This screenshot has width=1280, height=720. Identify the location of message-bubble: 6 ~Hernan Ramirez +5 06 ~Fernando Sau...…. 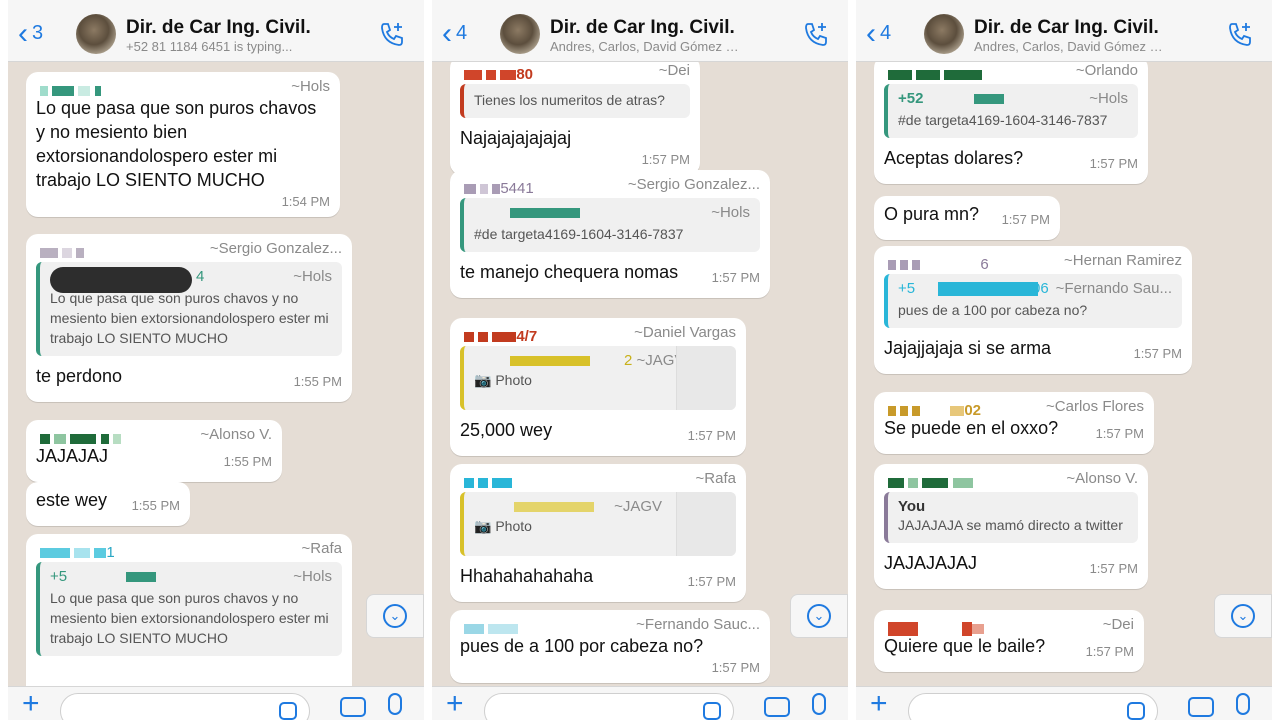
(1033, 310).